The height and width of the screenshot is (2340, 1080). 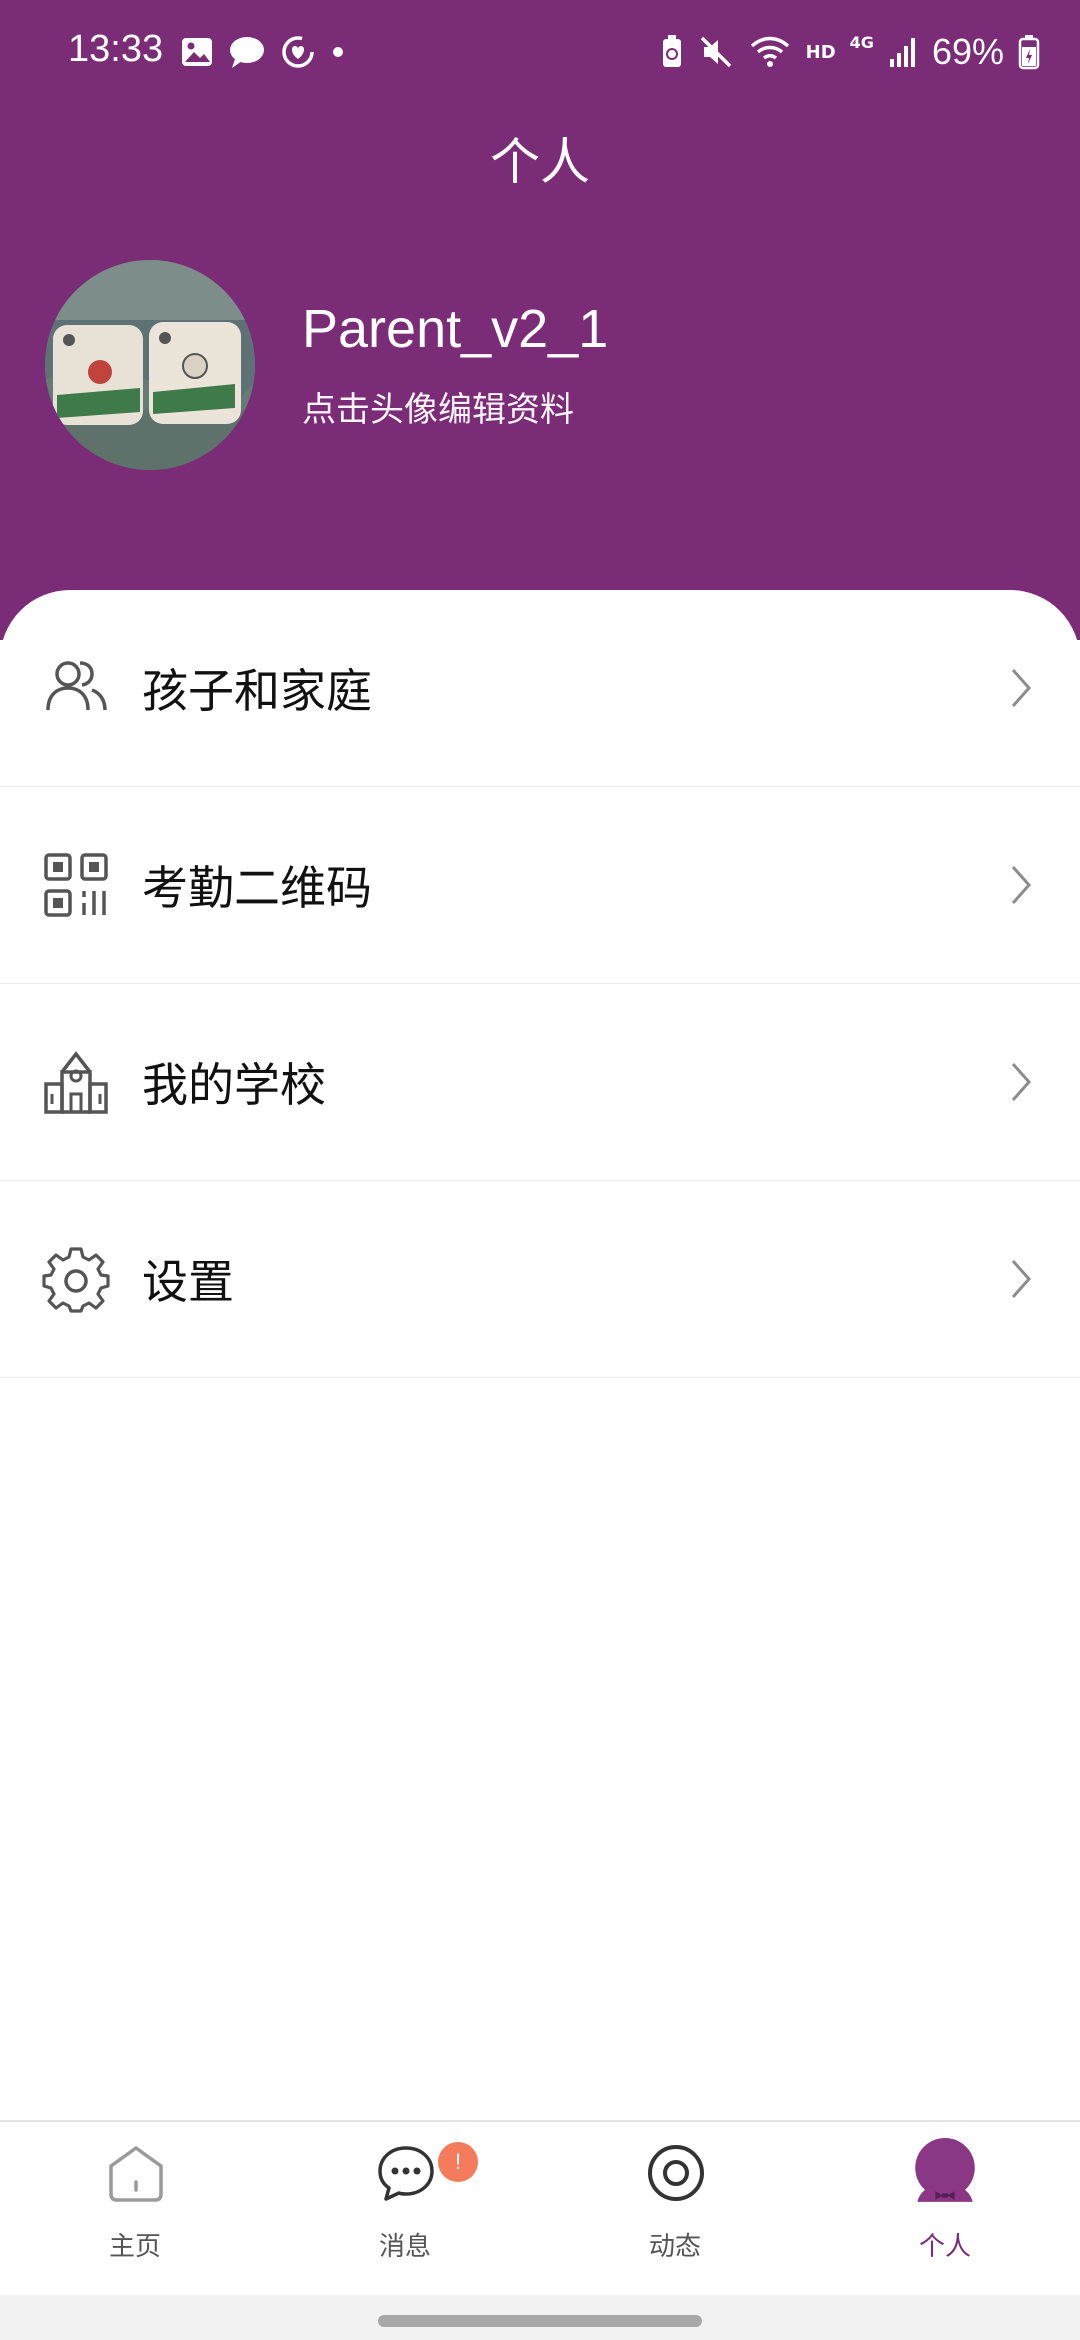 What do you see at coordinates (540, 162) in the screenshot?
I see `page-title: 个人` at bounding box center [540, 162].